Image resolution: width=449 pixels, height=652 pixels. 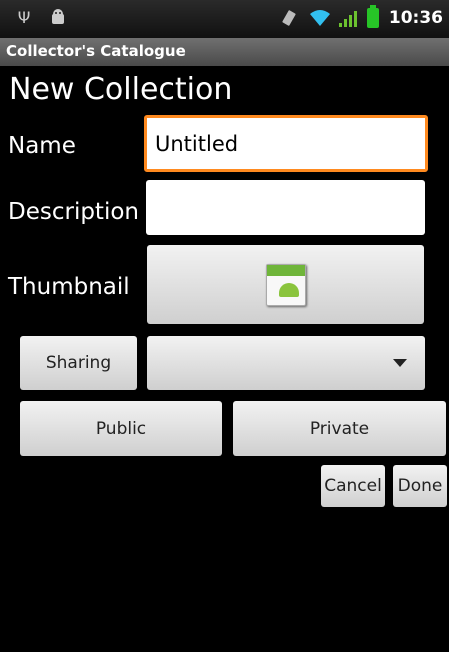 I want to click on thumbnail-label: Thumbnail, so click(x=69, y=287).